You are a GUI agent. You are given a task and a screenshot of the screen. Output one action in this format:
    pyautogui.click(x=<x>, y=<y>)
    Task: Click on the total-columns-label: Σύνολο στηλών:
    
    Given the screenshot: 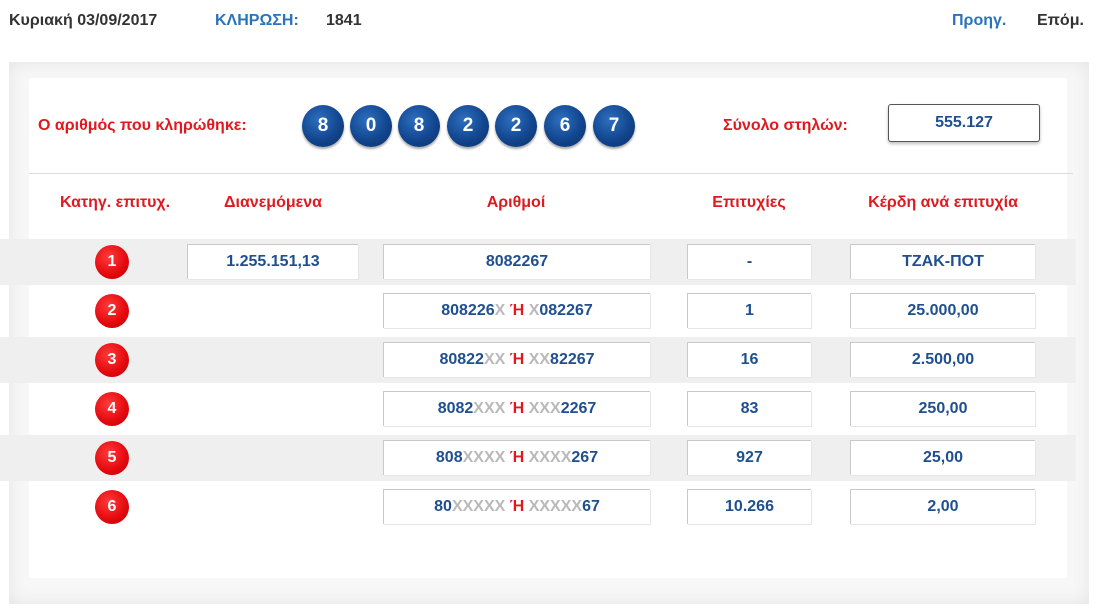 What is the action you would take?
    pyautogui.click(x=785, y=125)
    